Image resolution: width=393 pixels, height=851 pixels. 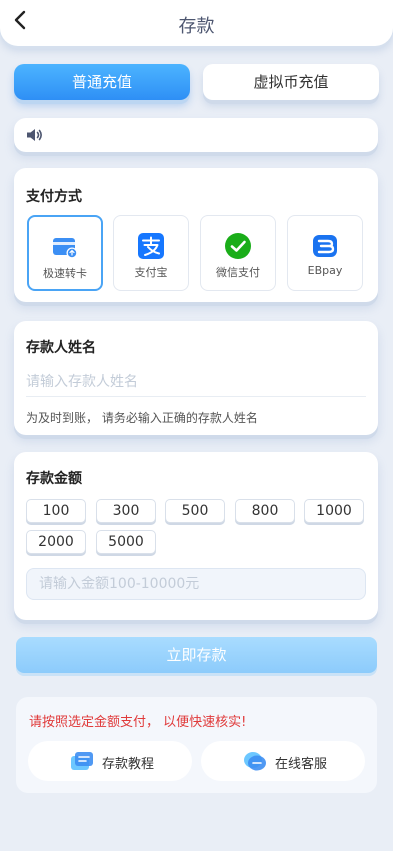 What do you see at coordinates (265, 511) in the screenshot?
I see `amount-option-button: 800` at bounding box center [265, 511].